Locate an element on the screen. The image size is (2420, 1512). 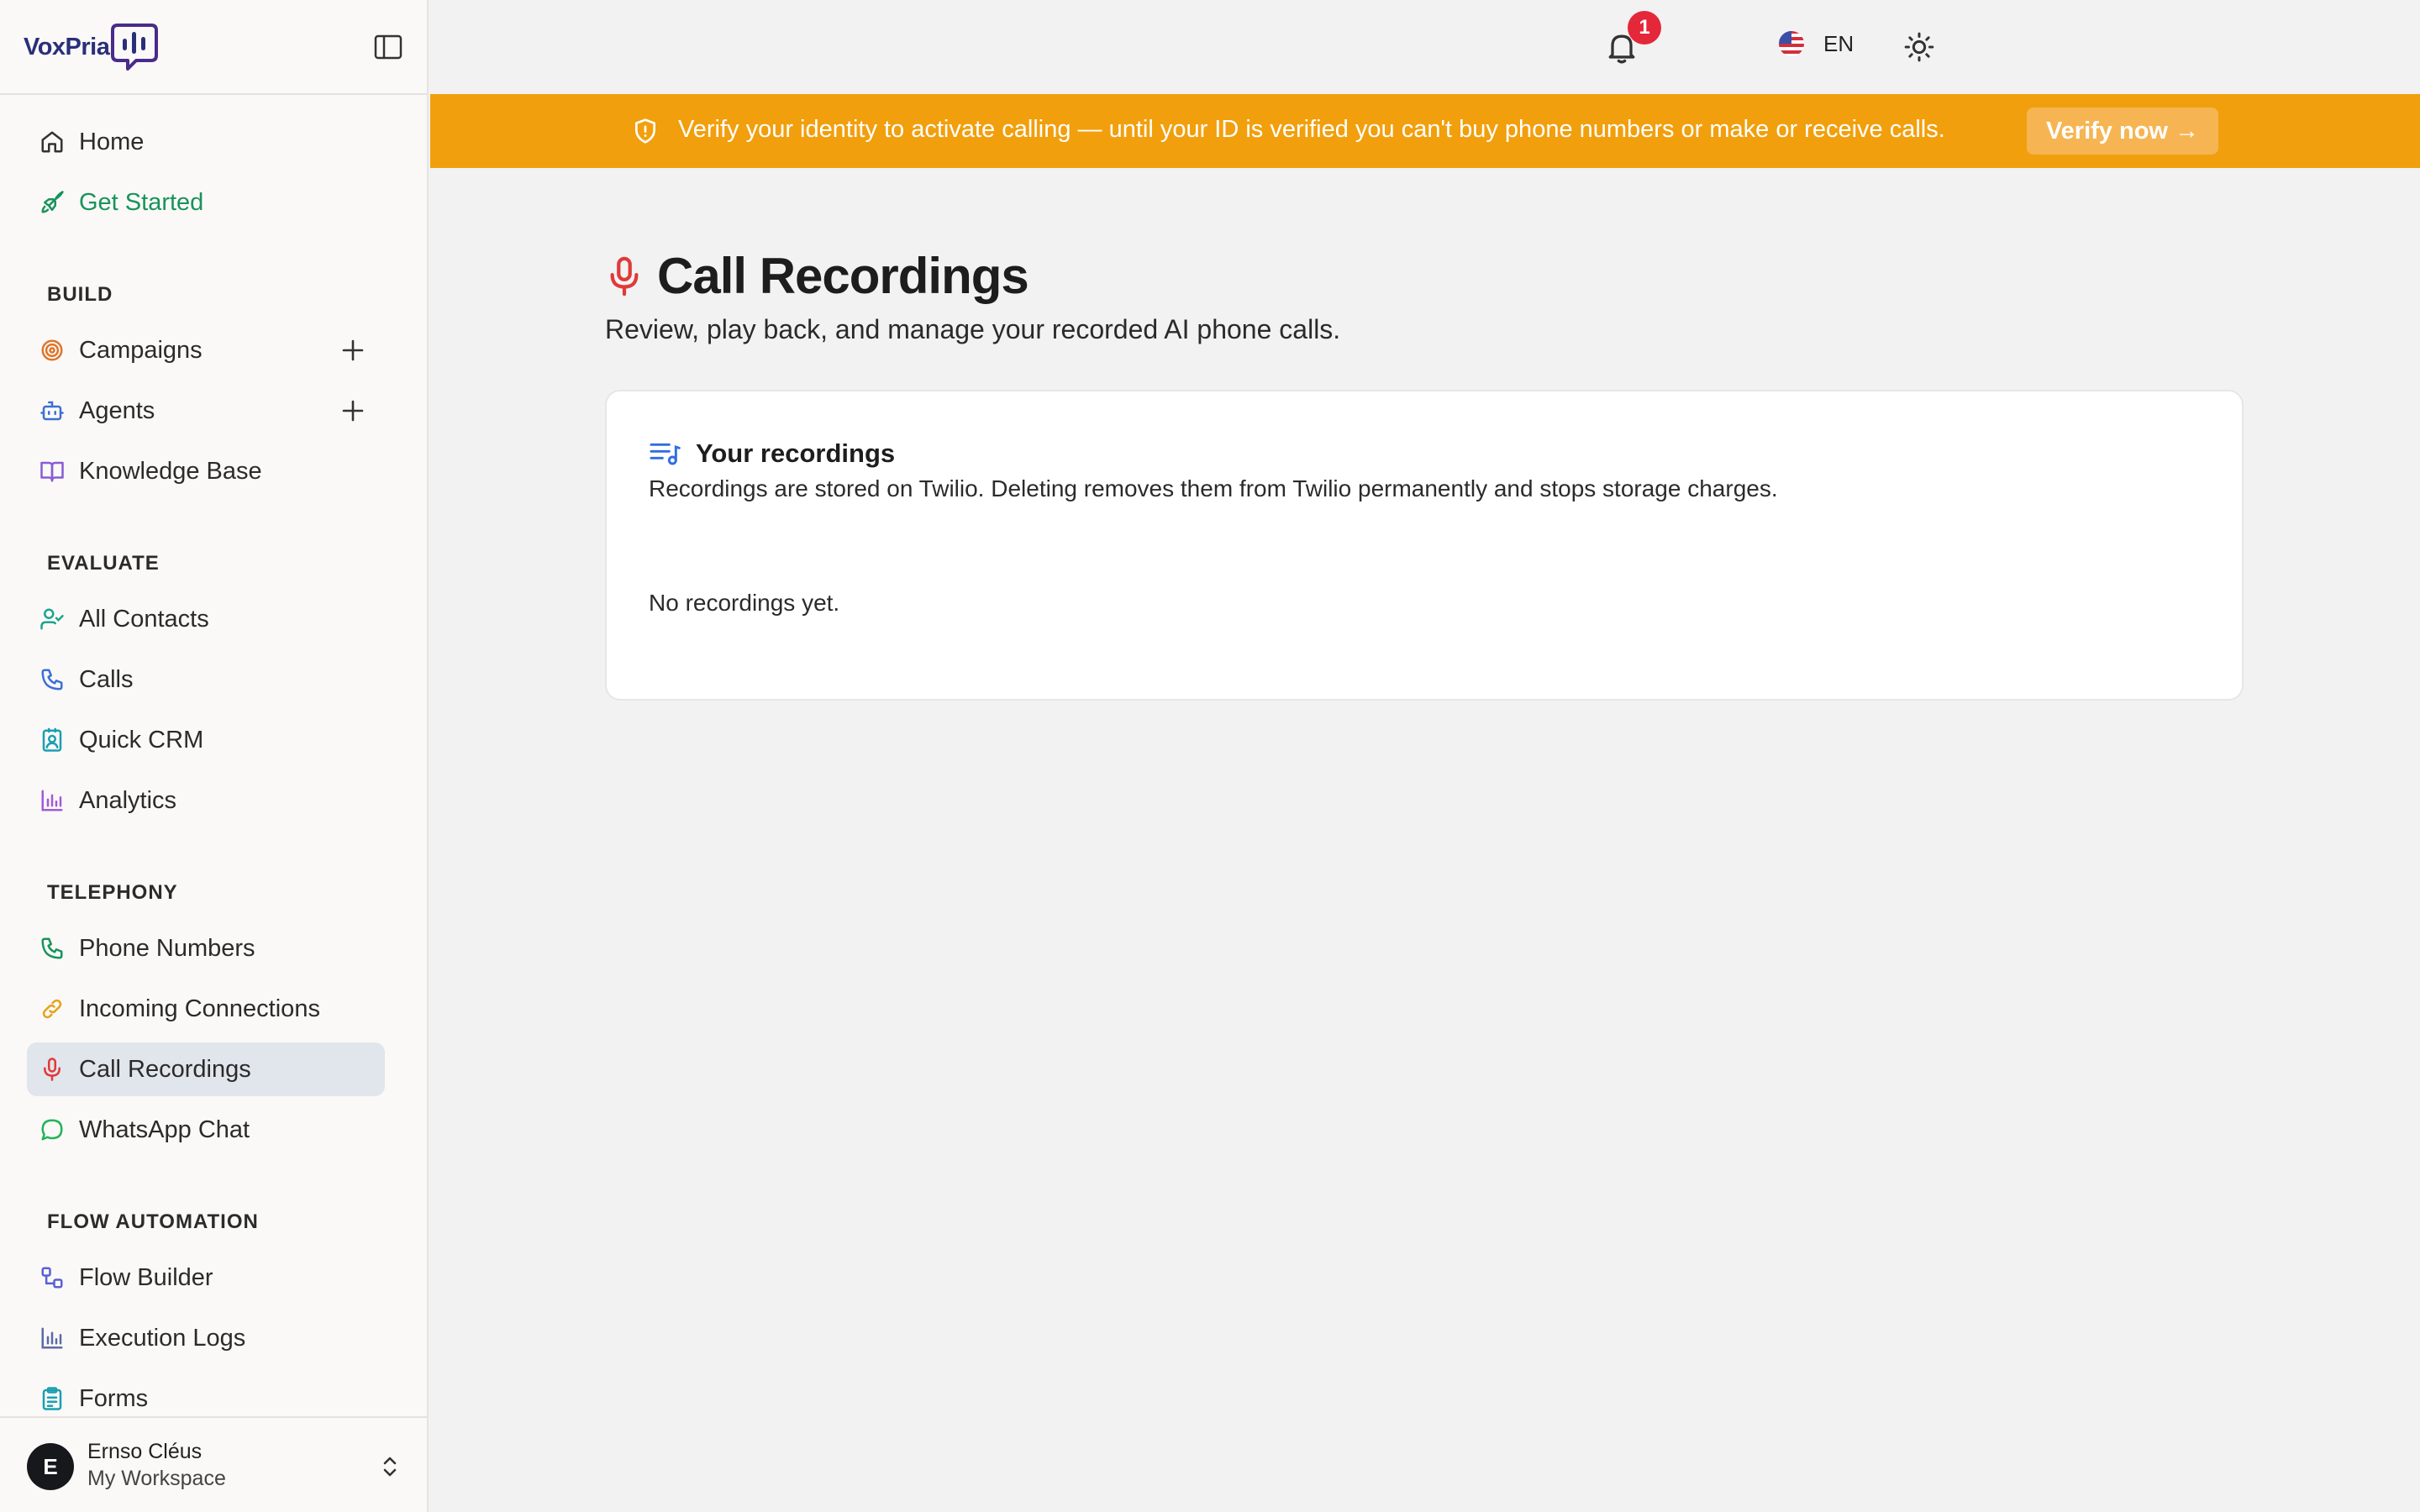
sidebar-item-all-contacts: All Contacts is located at coordinates (206, 619).